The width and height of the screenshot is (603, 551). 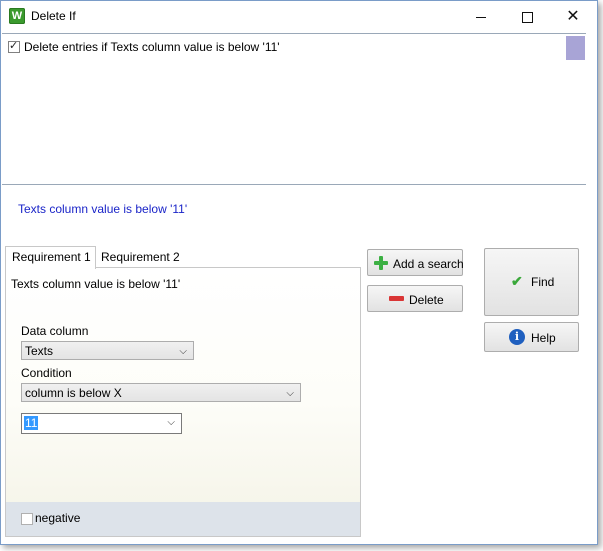 What do you see at coordinates (543, 338) in the screenshot?
I see `help-label: Help` at bounding box center [543, 338].